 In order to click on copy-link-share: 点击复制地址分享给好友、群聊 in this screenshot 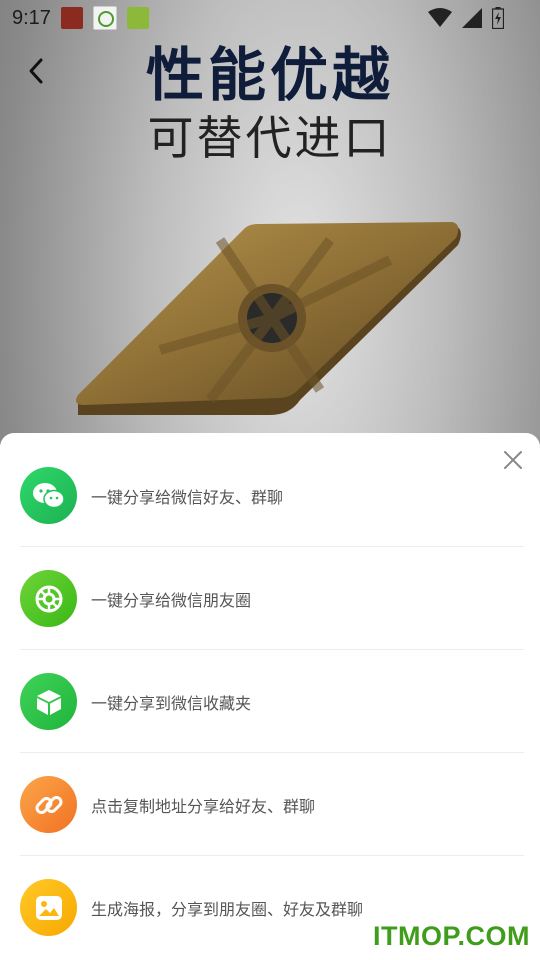, I will do `click(272, 804)`.